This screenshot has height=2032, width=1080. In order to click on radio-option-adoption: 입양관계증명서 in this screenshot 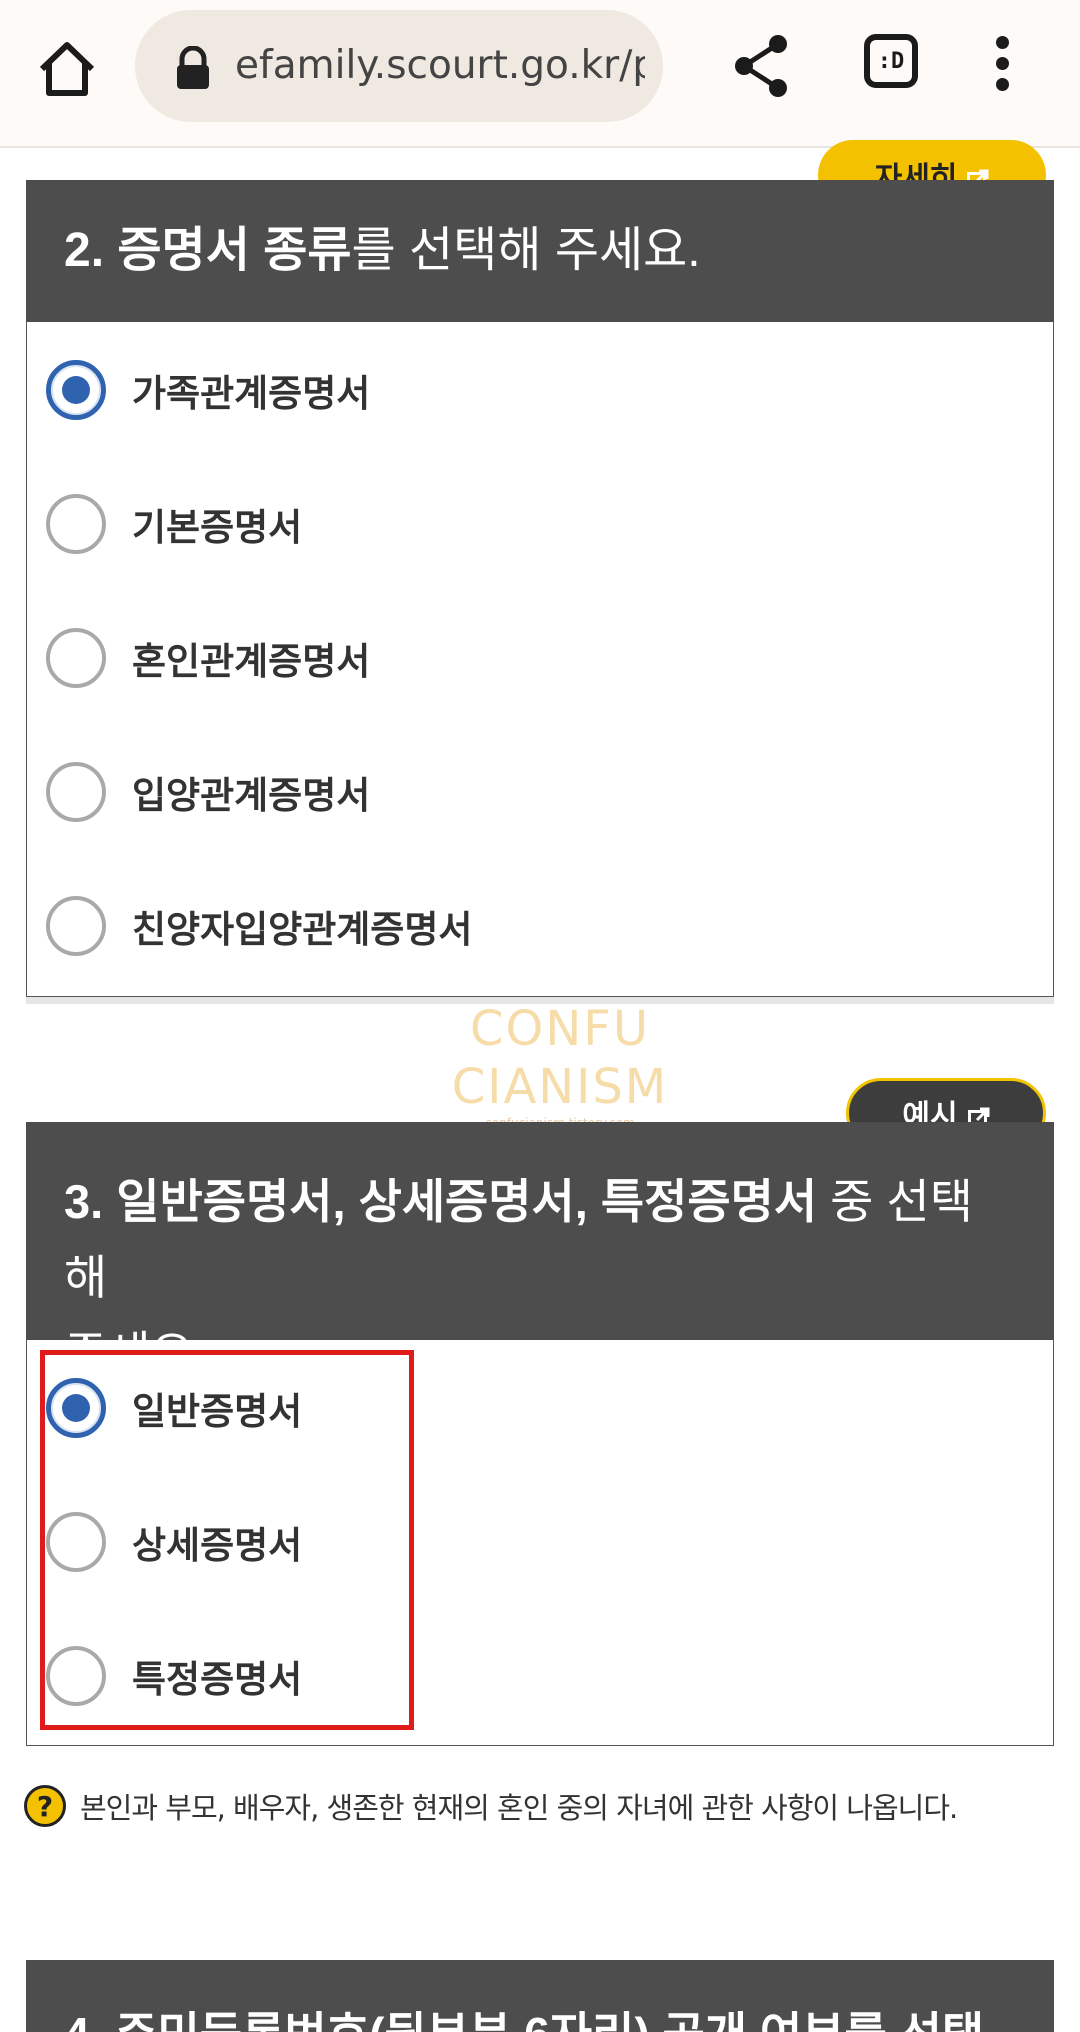, I will do `click(208, 792)`.